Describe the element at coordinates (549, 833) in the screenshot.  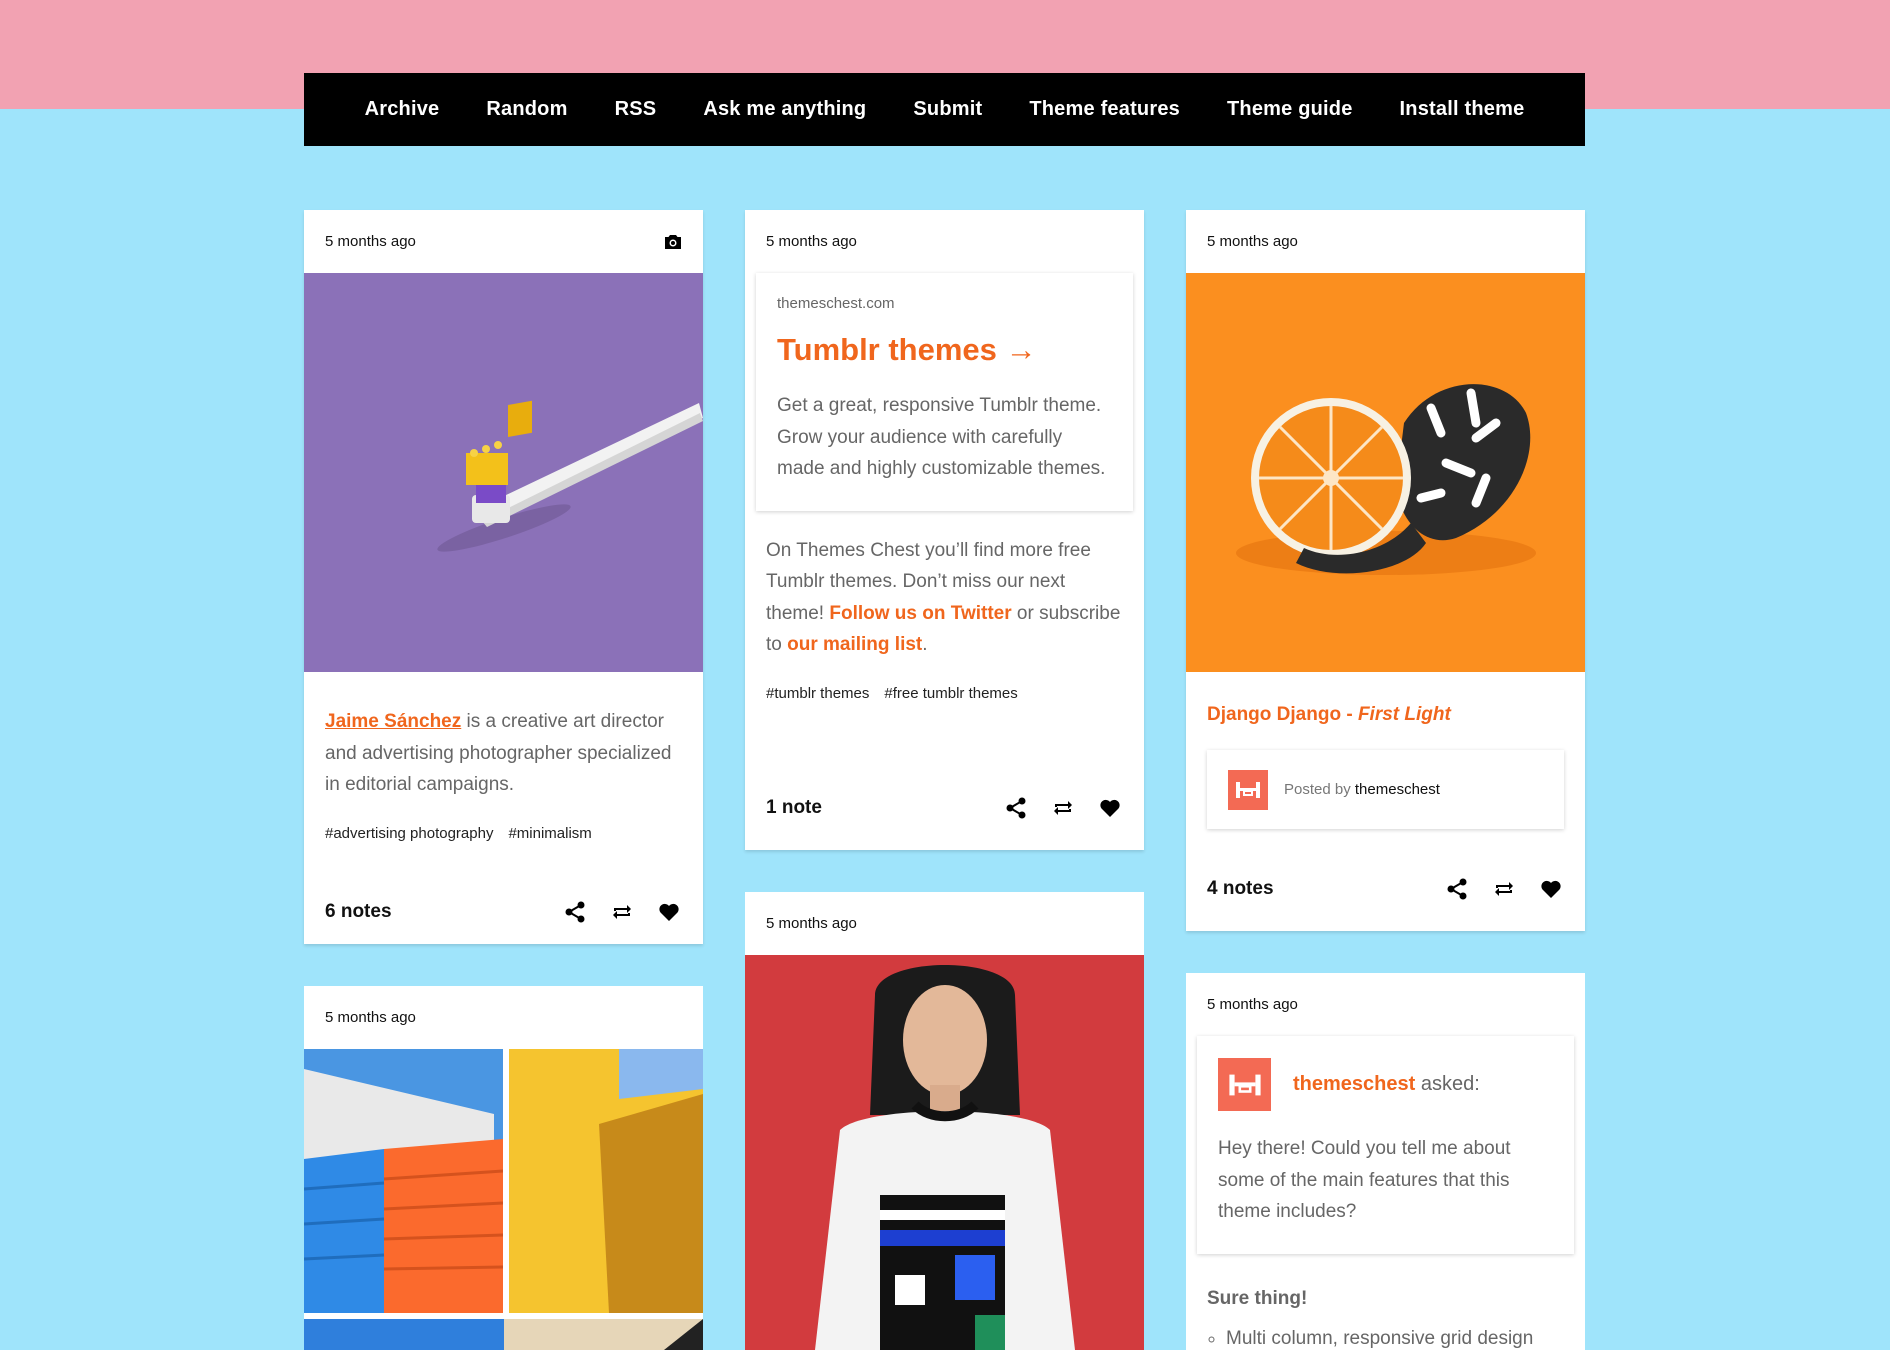
I see `tag: #minimalism` at that location.